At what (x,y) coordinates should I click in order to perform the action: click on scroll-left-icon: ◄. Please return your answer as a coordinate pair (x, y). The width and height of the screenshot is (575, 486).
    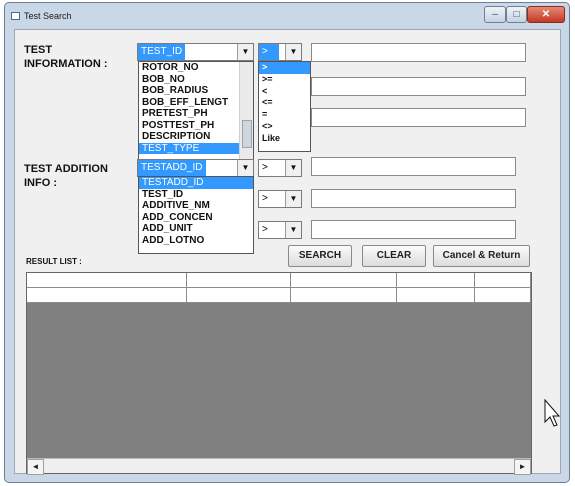
    Looking at the image, I should click on (35, 467).